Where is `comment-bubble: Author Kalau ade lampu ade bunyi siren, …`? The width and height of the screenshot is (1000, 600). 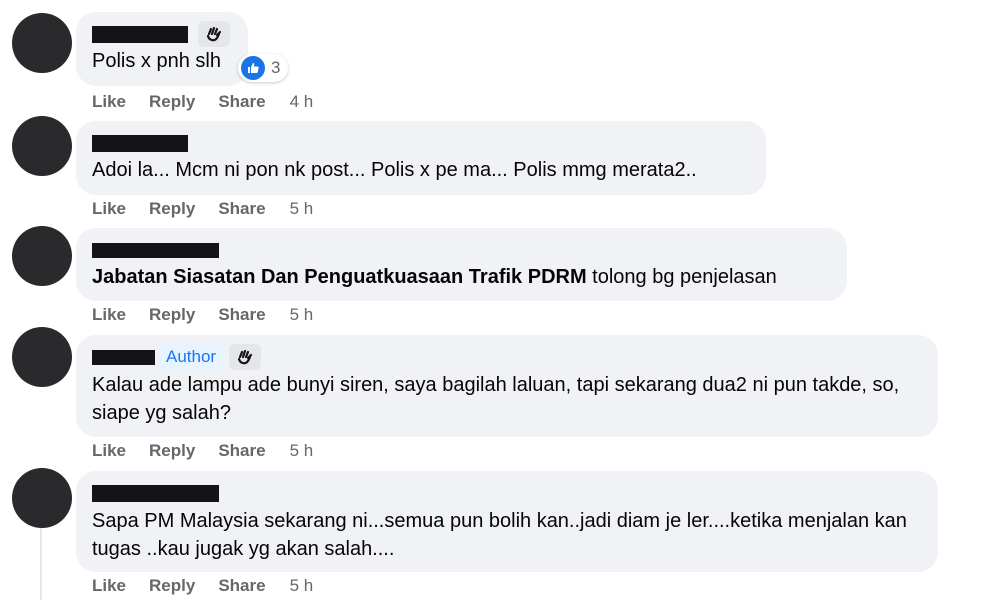
comment-bubble: Author Kalau ade lampu ade bunyi siren, … is located at coordinates (507, 386).